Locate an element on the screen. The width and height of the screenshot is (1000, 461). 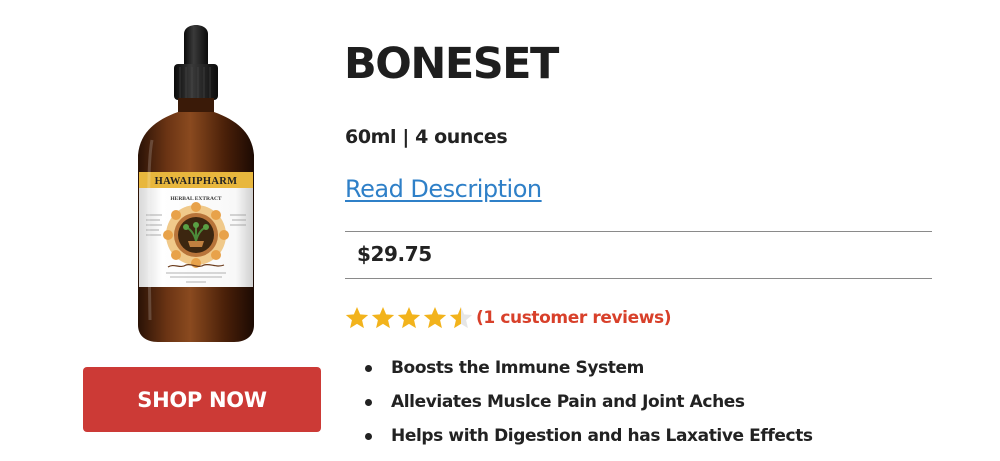
read-description-link: Read Description is located at coordinates (443, 189).